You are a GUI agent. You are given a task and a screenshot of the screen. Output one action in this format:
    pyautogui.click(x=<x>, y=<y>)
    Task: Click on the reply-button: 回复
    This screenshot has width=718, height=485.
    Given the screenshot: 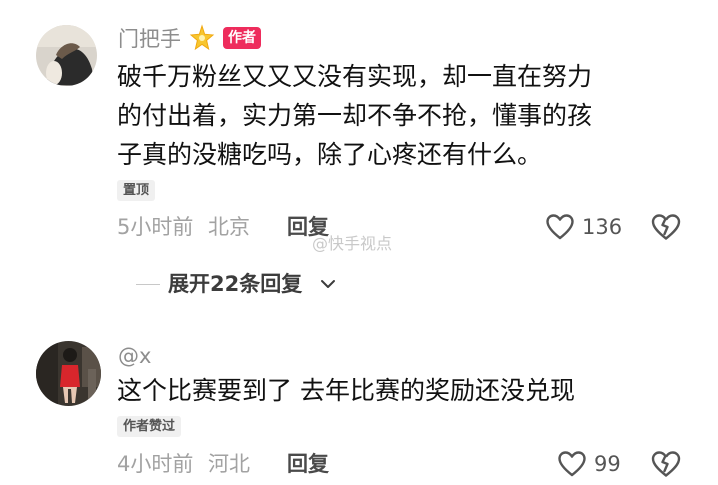 What is the action you would take?
    pyautogui.click(x=308, y=464)
    